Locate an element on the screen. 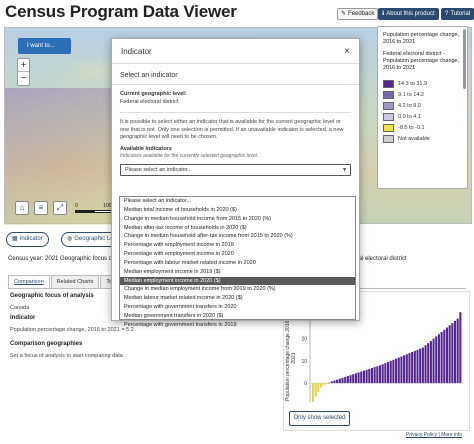 Image resolution: width=474 pixels, height=444 pixels. layers-icon: ≡ is located at coordinates (41, 208).